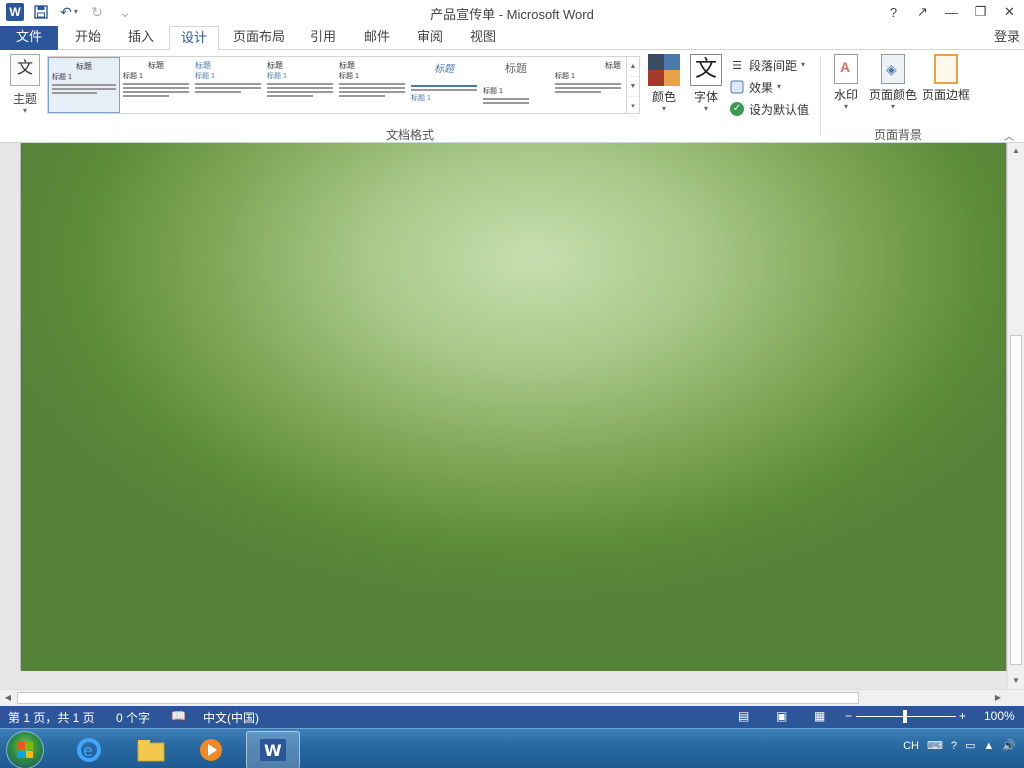 This screenshot has height=768, width=1024. What do you see at coordinates (999, 716) in the screenshot?
I see `zoom-level: 100%` at bounding box center [999, 716].